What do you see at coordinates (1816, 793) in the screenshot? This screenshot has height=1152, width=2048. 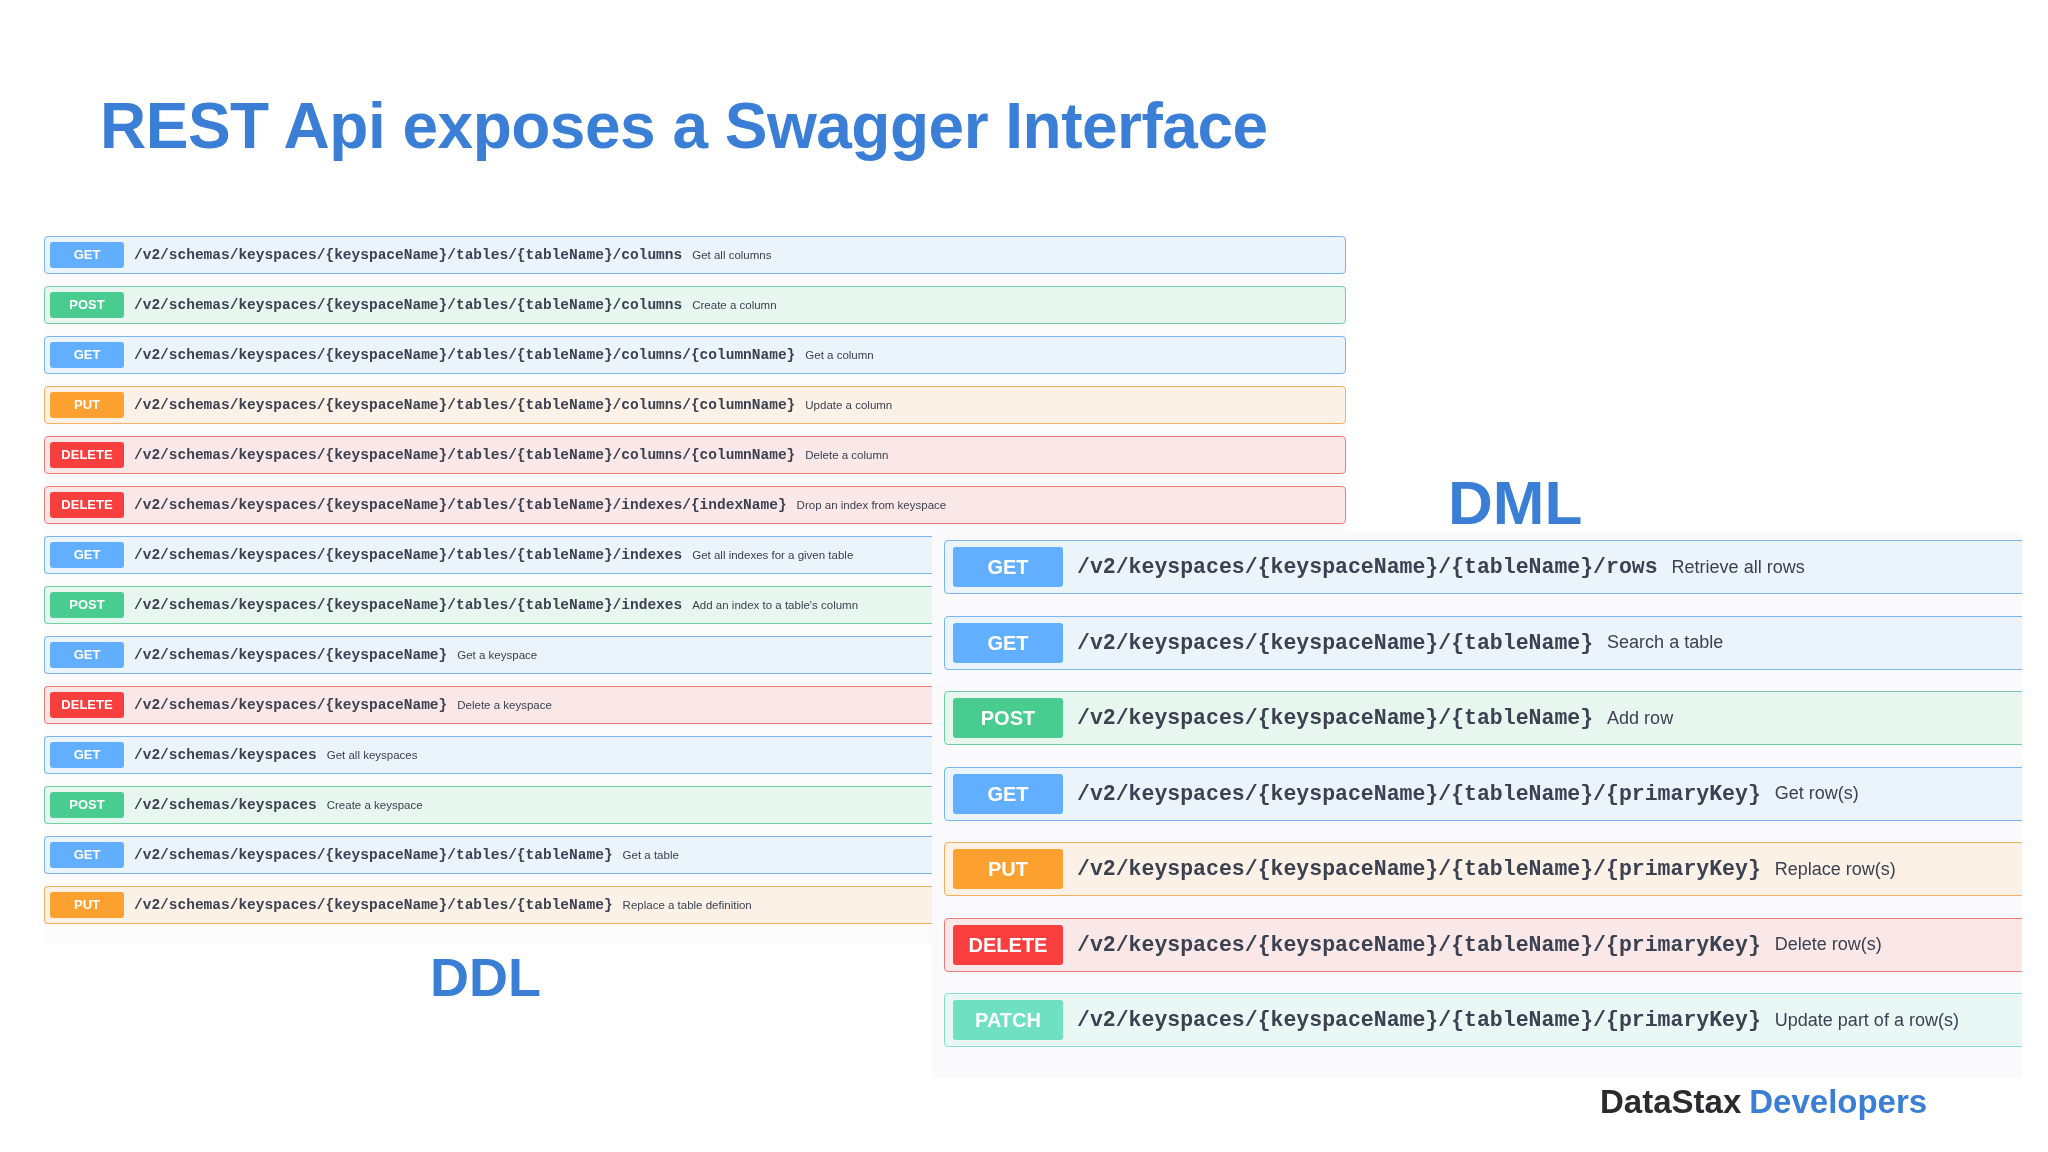 I see `endpoint-summary: Get row(s)` at bounding box center [1816, 793].